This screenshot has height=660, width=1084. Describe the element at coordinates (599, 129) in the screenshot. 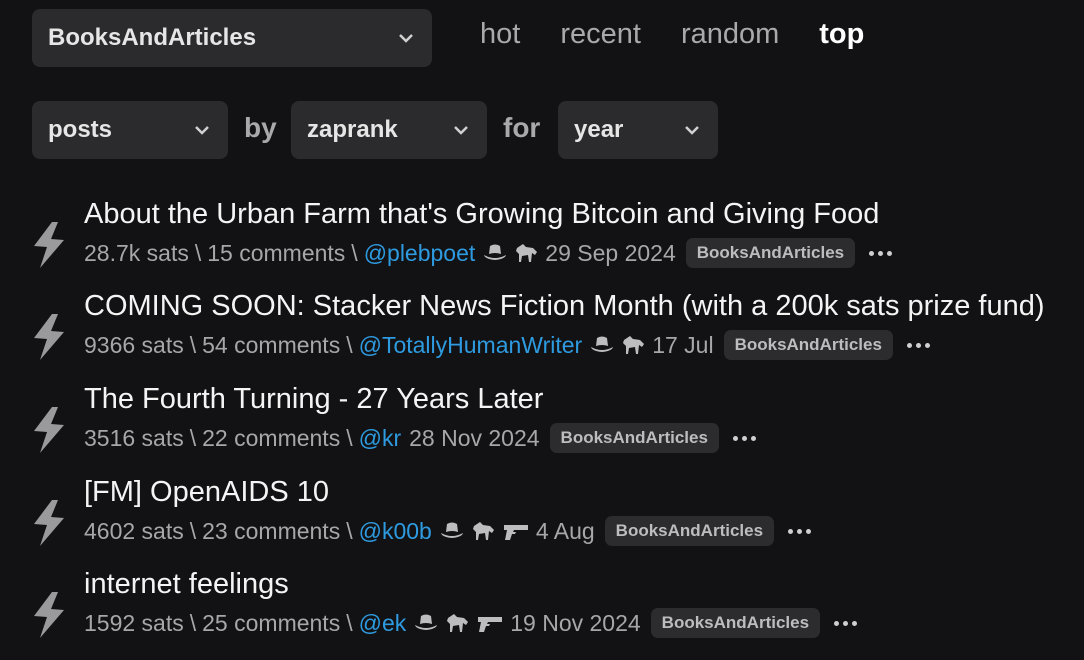

I see `period-select-value: year` at that location.